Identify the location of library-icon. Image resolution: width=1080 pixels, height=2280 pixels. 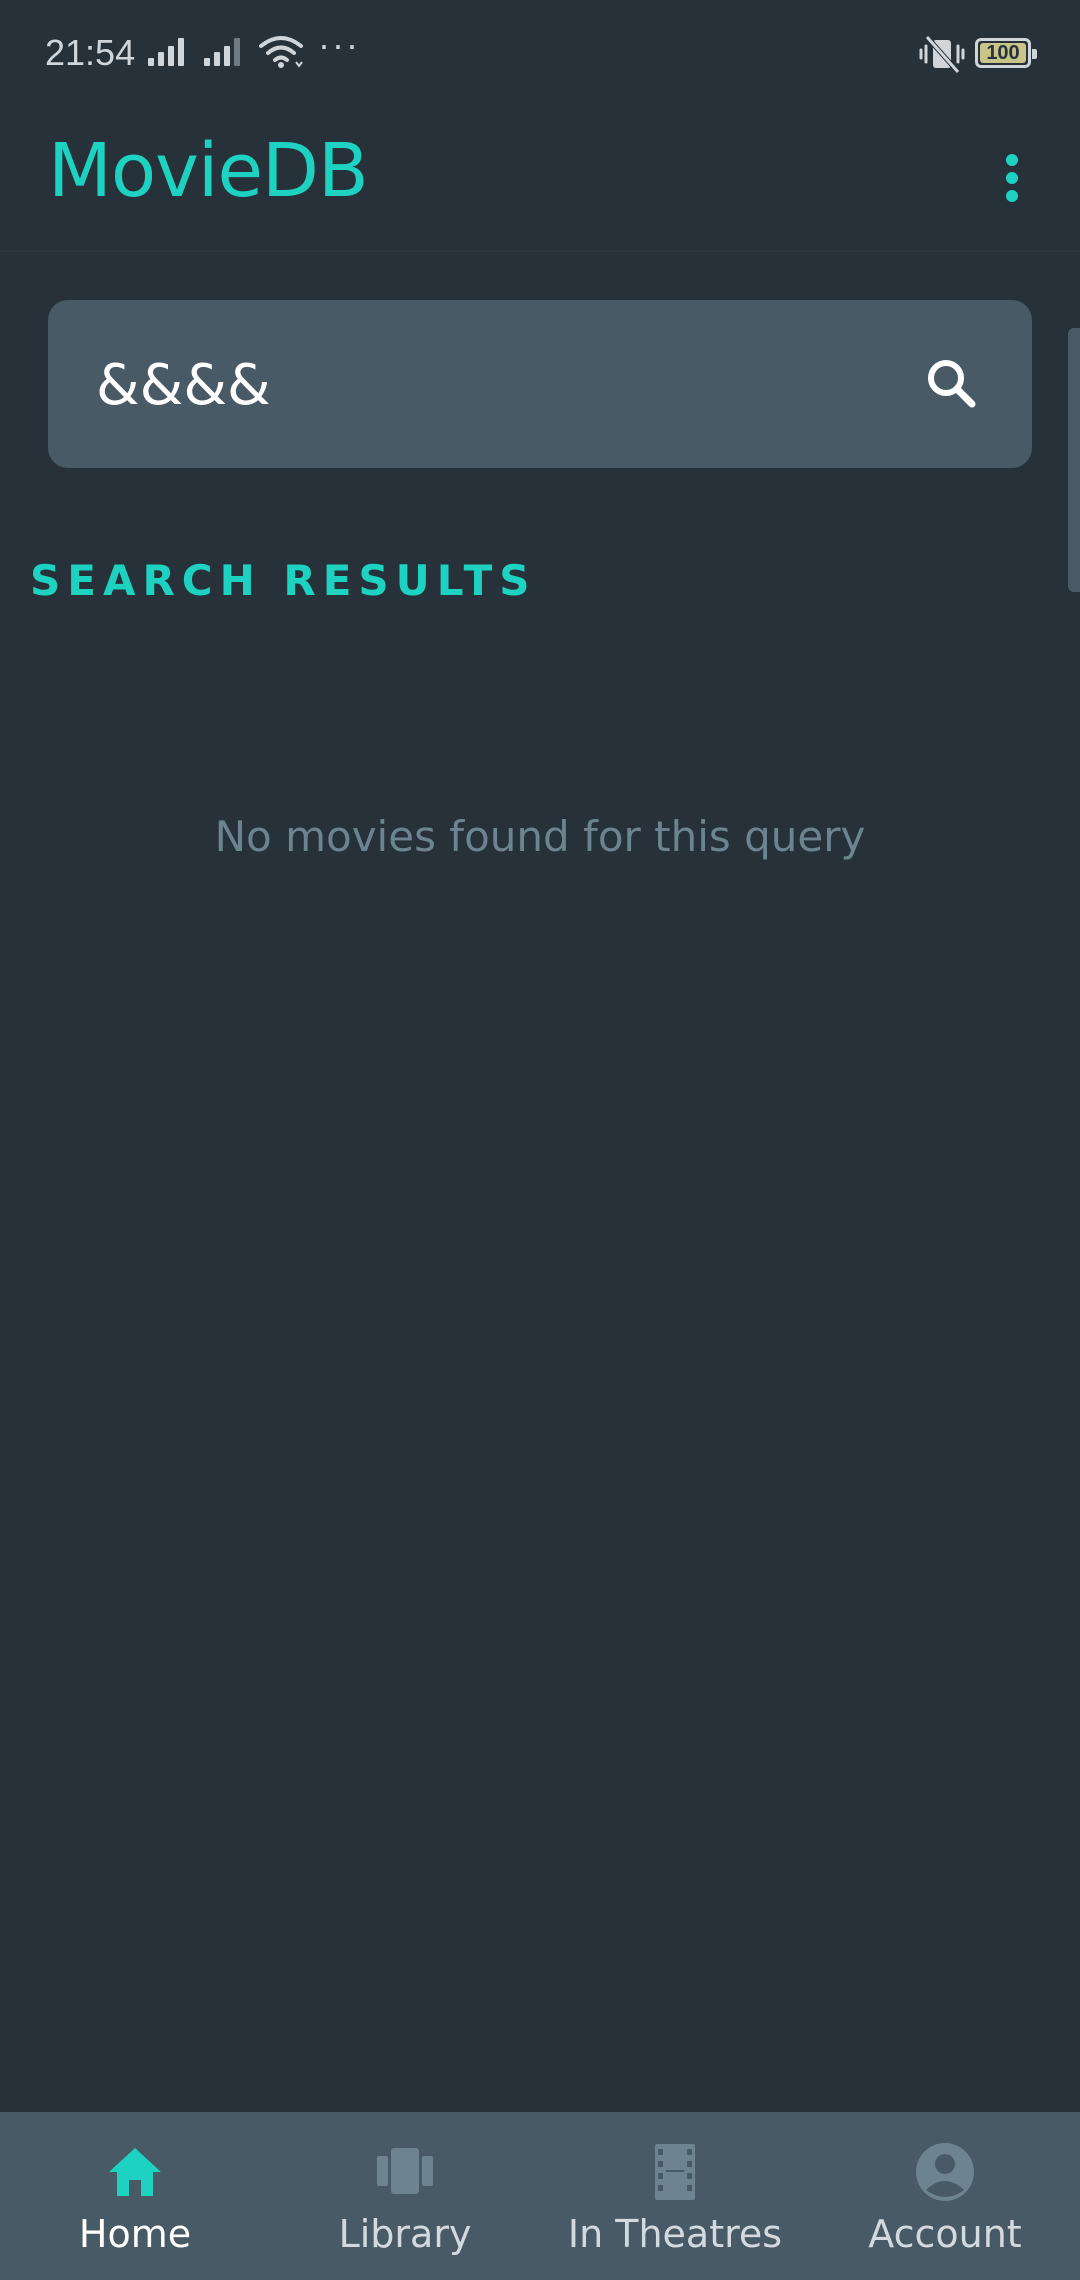
(405, 2171).